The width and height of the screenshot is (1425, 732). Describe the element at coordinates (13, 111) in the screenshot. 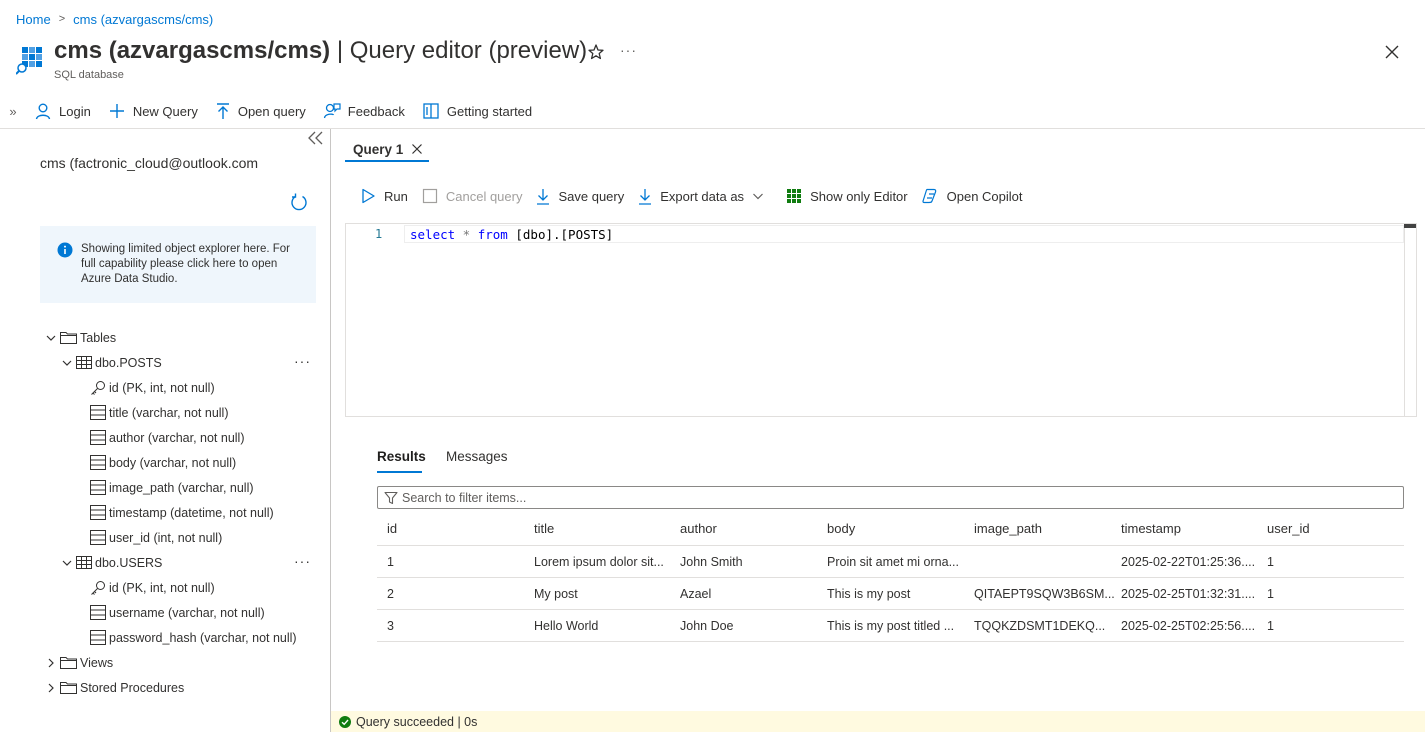

I see `expand-menu-icon: »` at that location.